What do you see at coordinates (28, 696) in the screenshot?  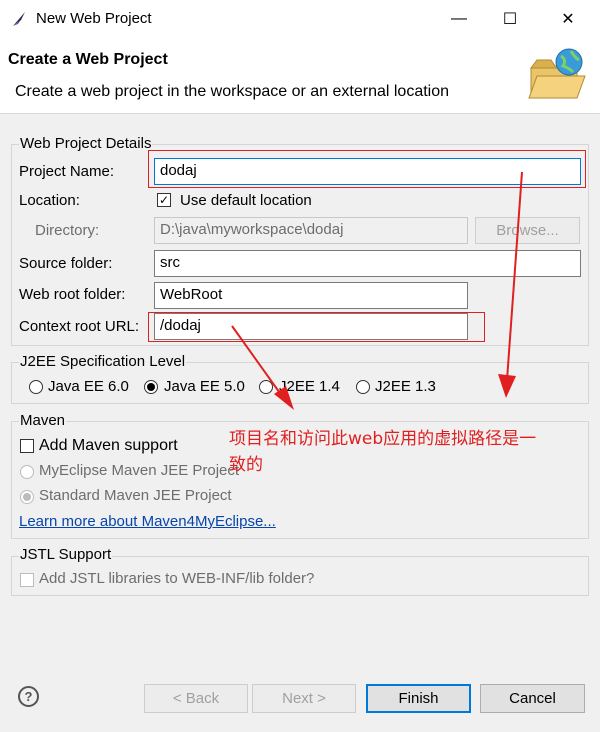 I see `help-icon: ?` at bounding box center [28, 696].